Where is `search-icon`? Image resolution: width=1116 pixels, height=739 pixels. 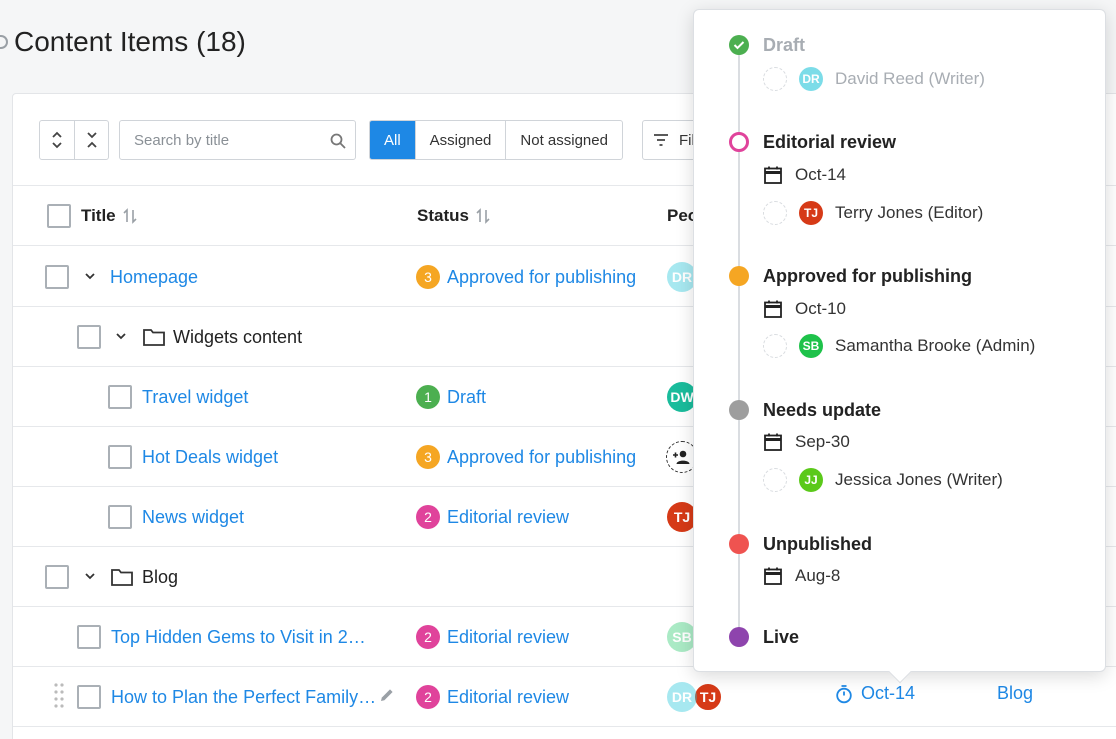
search-icon is located at coordinates (338, 141).